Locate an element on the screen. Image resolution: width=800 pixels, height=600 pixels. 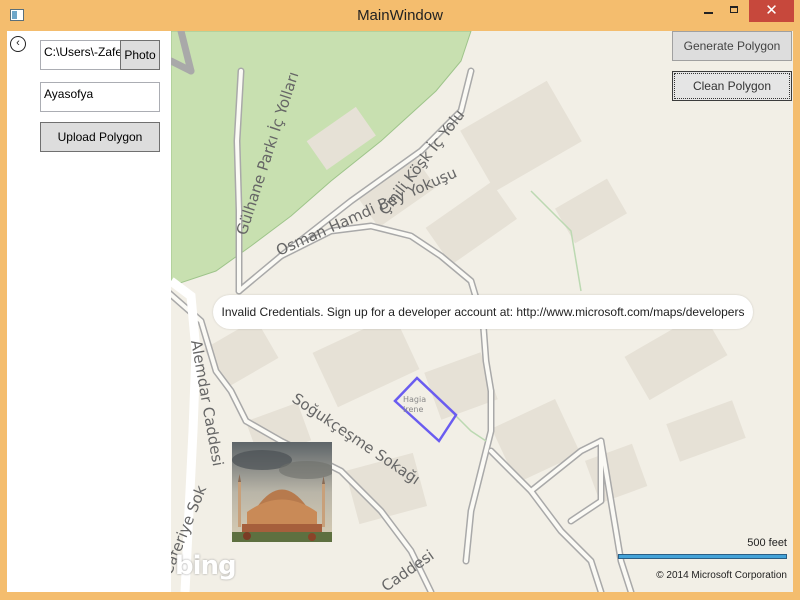
photo-path-input: C:\Users\-Zafe is located at coordinates (81, 55).